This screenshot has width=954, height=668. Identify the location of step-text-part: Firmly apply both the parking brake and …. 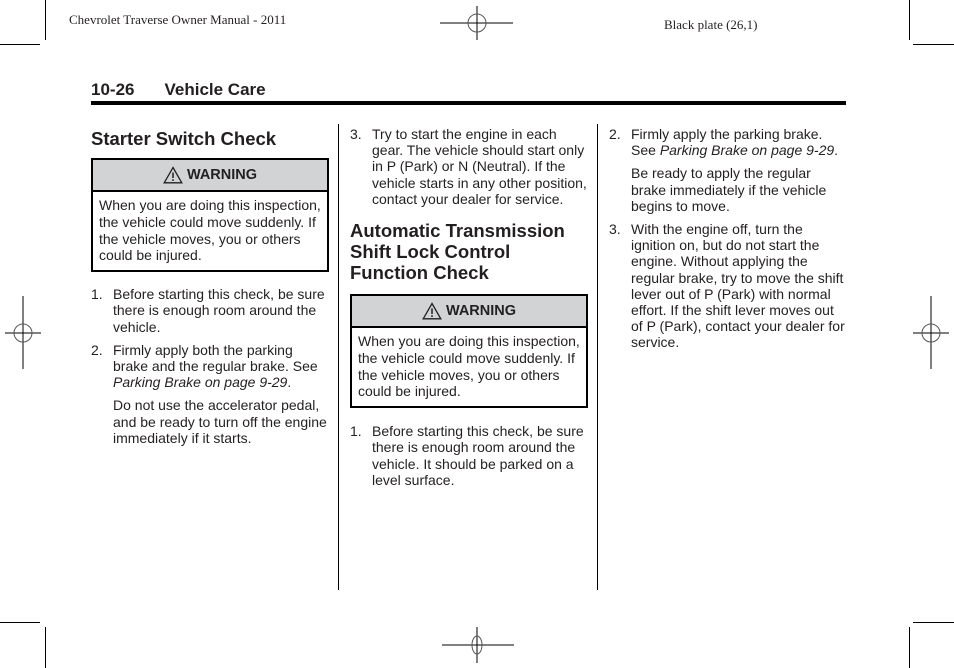
(215, 357).